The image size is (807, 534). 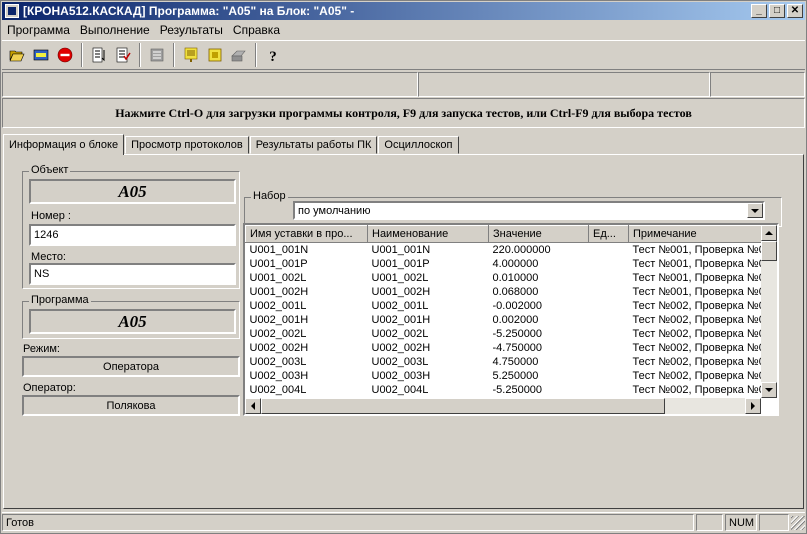 What do you see at coordinates (515, 320) in the screenshot?
I see `table-cell: 0.002000` at bounding box center [515, 320].